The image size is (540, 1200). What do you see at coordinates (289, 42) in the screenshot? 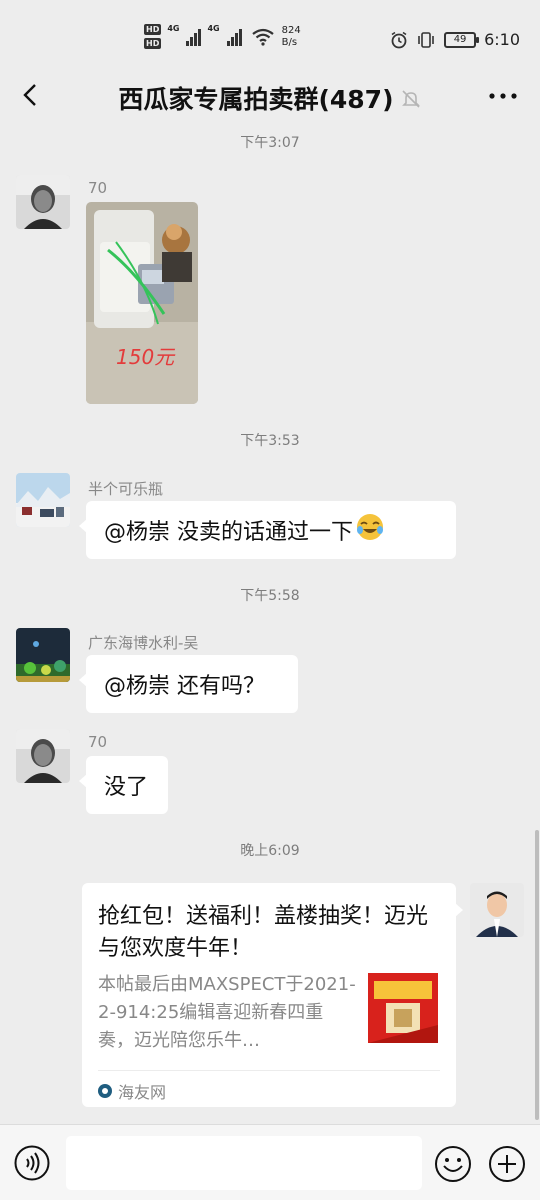
I see `net-speed-unit: B/s` at bounding box center [289, 42].